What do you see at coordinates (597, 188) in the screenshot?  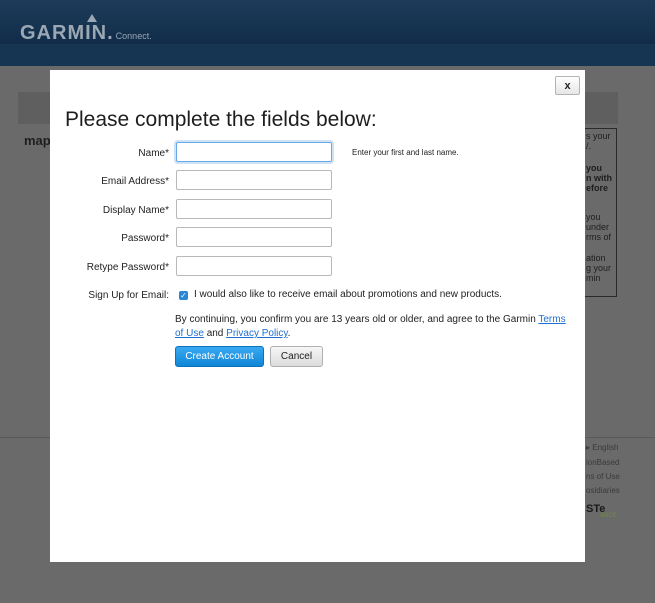 I see `background-right-line: efore` at bounding box center [597, 188].